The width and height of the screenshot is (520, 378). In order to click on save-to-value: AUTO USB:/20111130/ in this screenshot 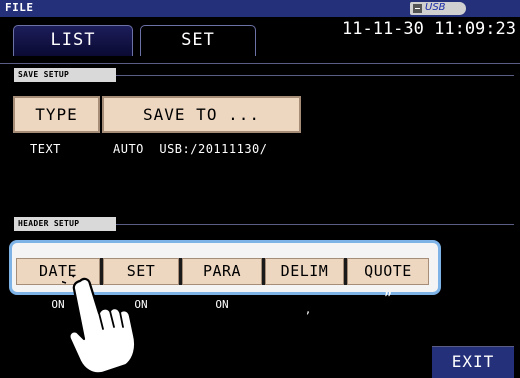, I will do `click(190, 149)`.